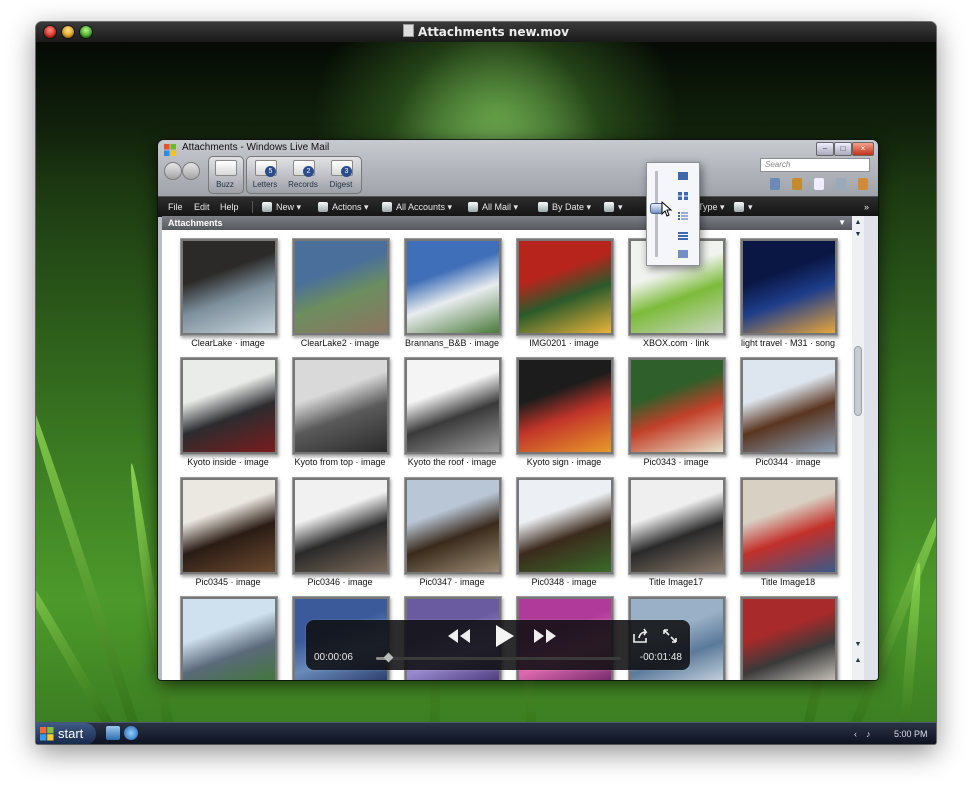  Describe the element at coordinates (609, 207) in the screenshot. I see `view-icon` at that location.